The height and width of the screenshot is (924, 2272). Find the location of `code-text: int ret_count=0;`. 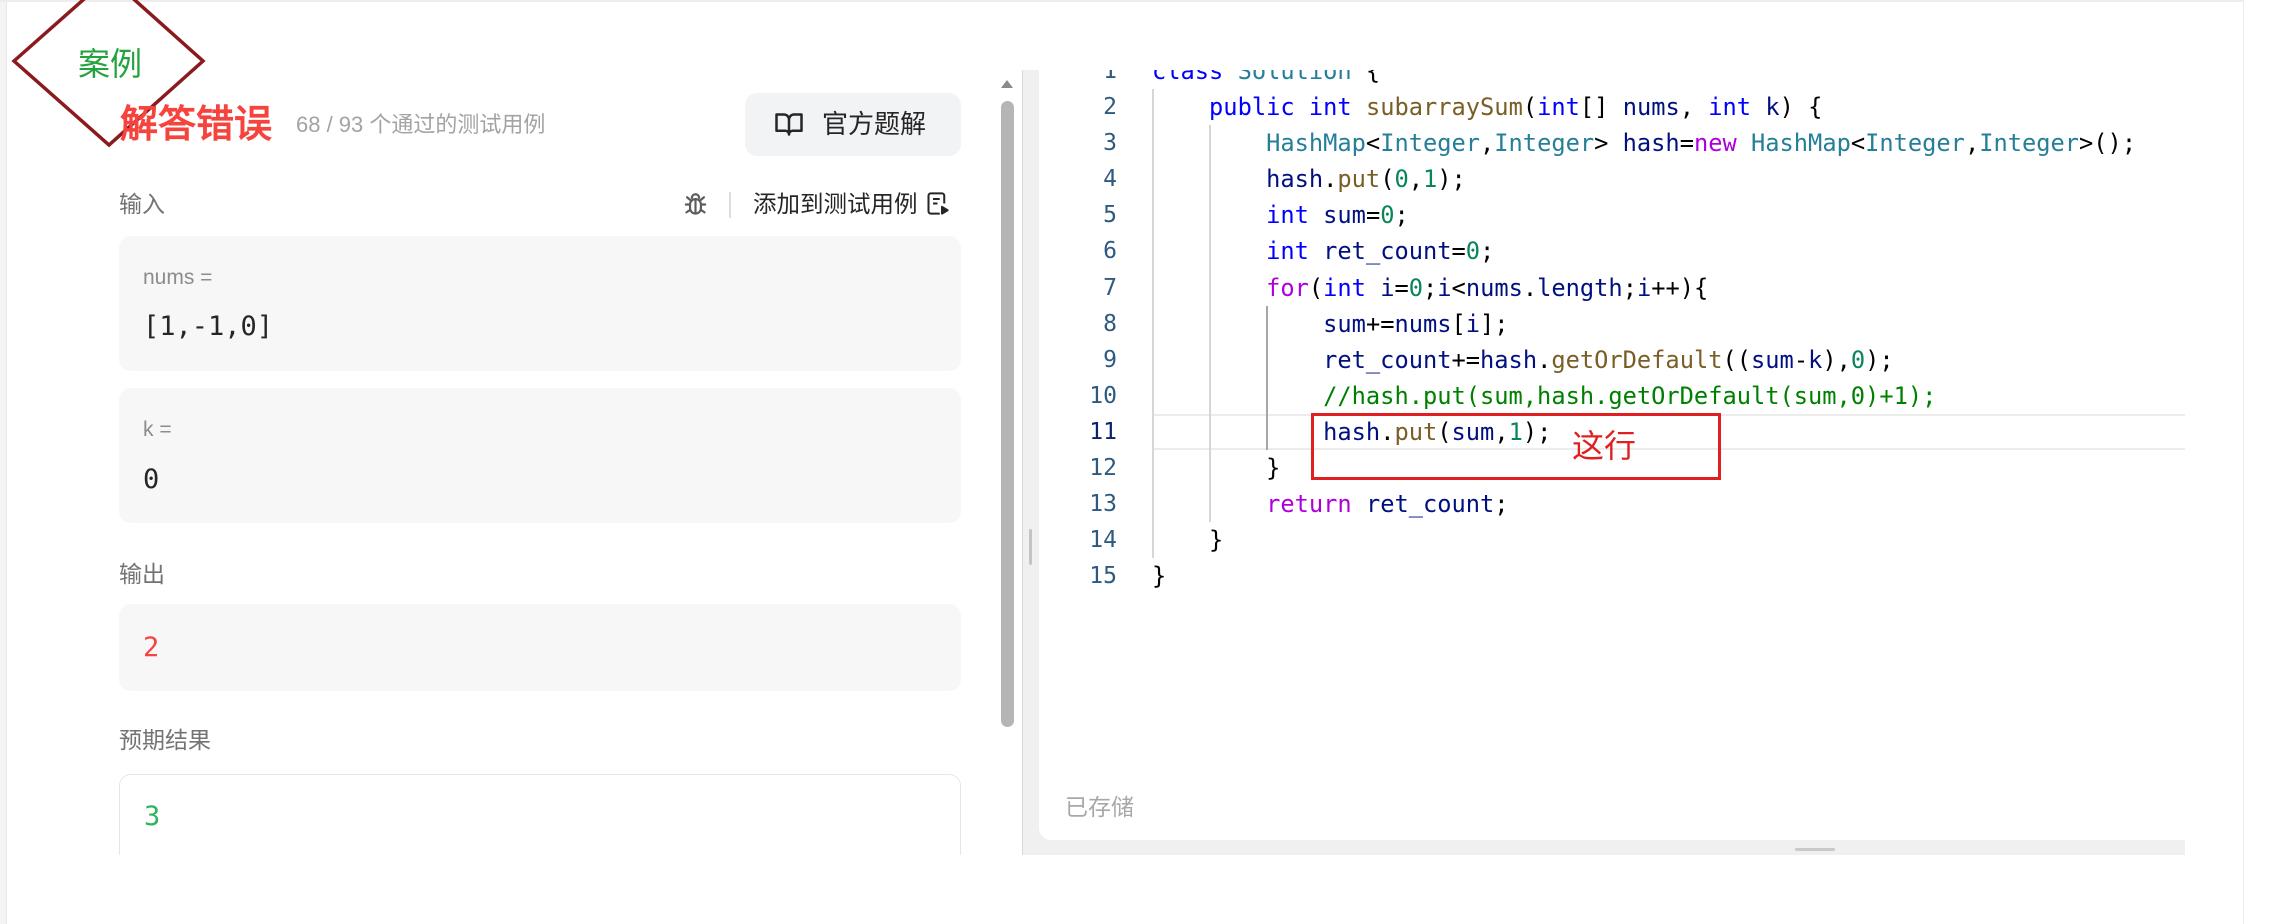

code-text: int ret_count=0; is located at coordinates (1323, 251).